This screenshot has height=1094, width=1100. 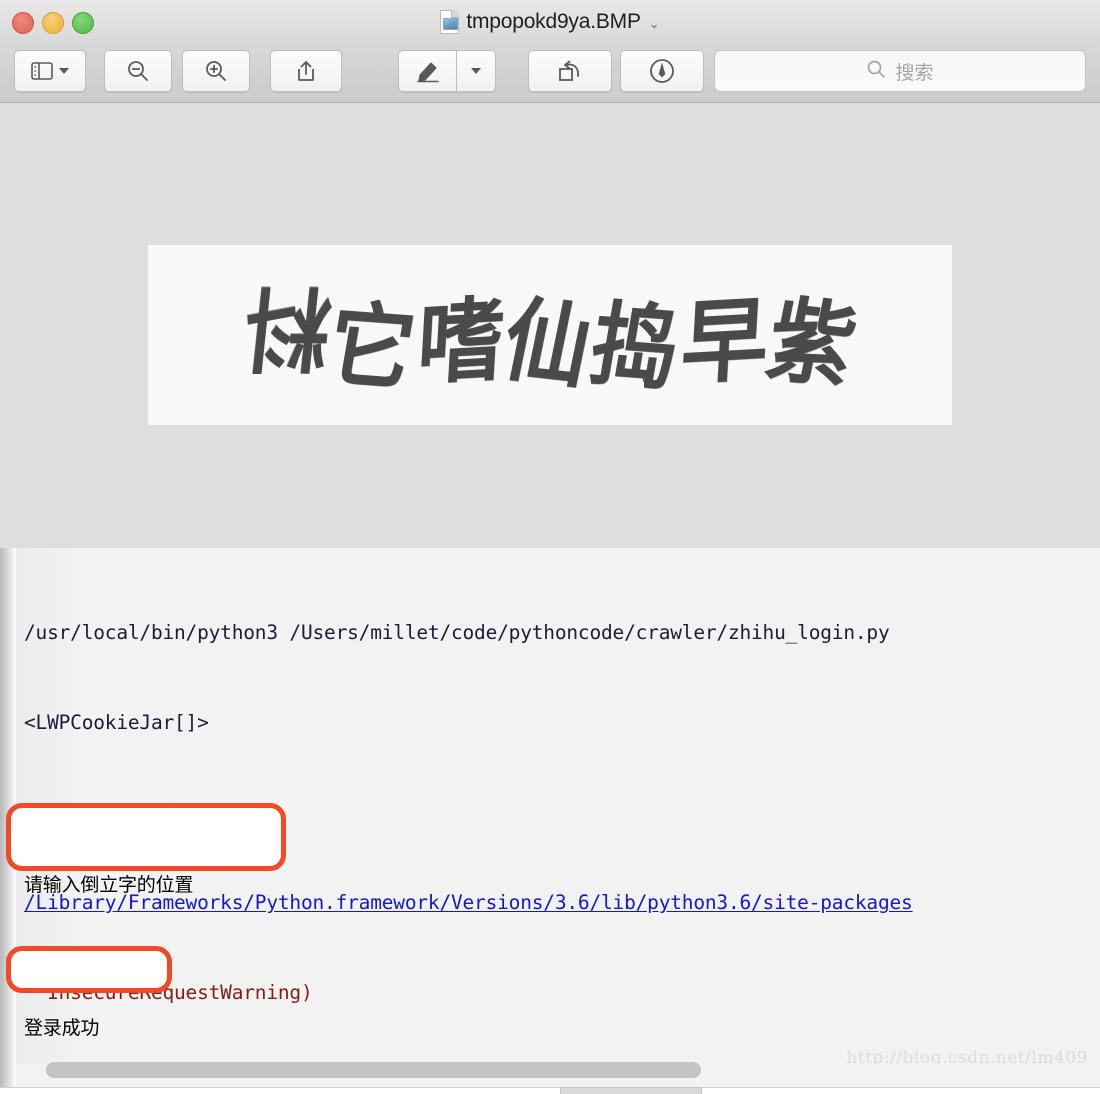 What do you see at coordinates (116, 722) in the screenshot?
I see `console-line: <LWPCookieJar[]>` at bounding box center [116, 722].